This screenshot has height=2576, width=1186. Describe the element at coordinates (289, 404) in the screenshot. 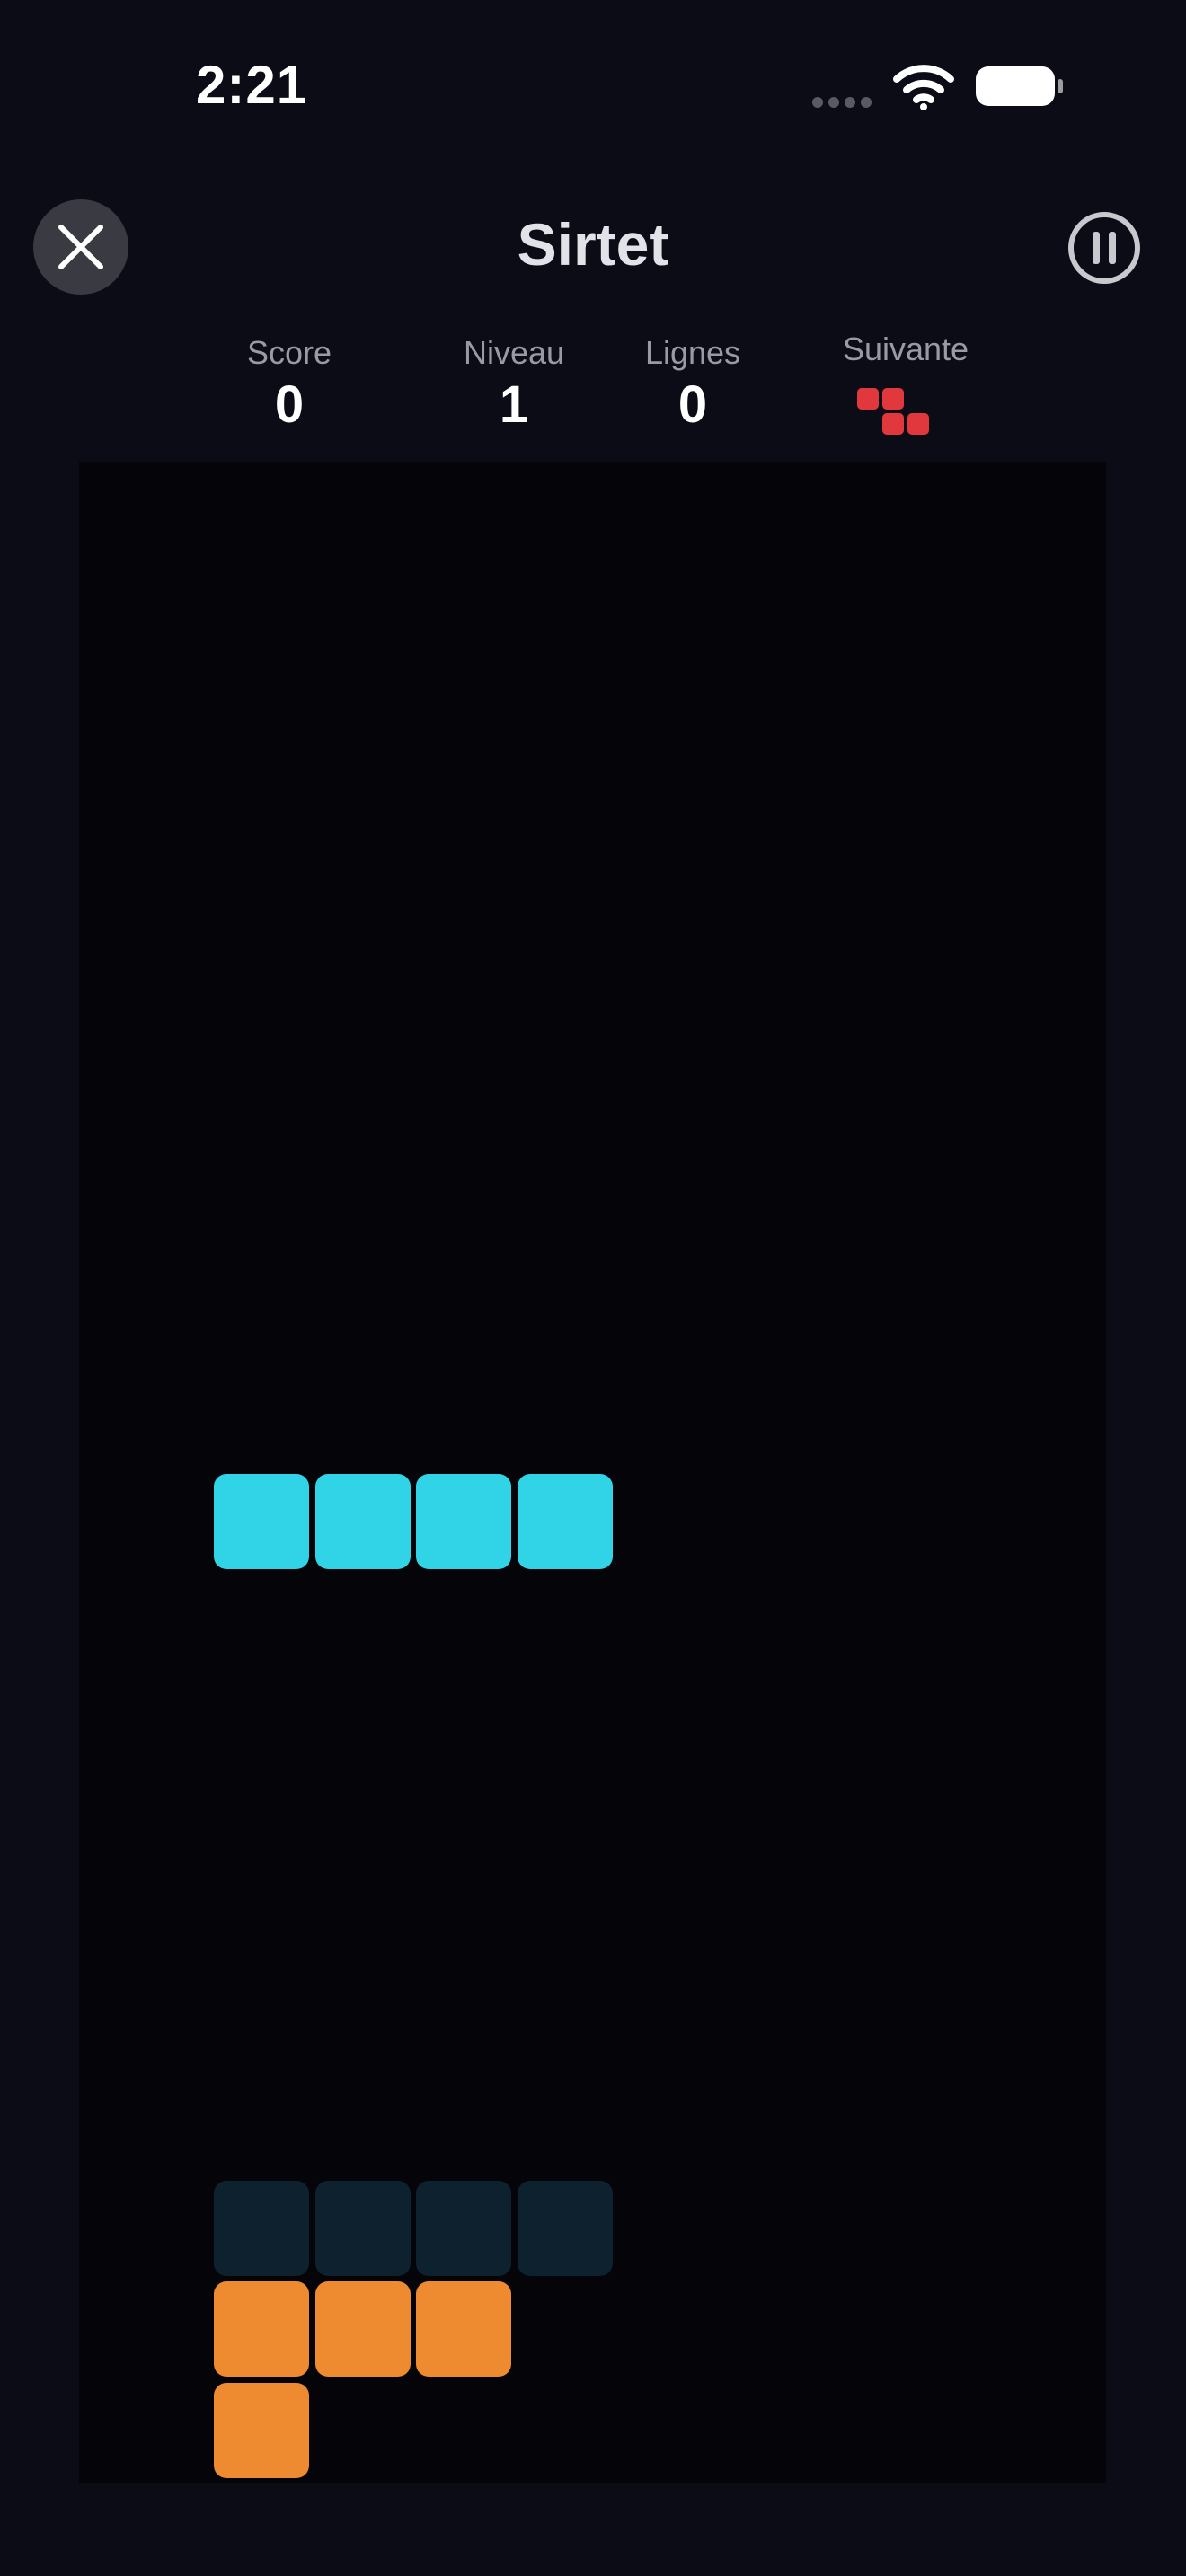

I see `score-value: 0` at that location.